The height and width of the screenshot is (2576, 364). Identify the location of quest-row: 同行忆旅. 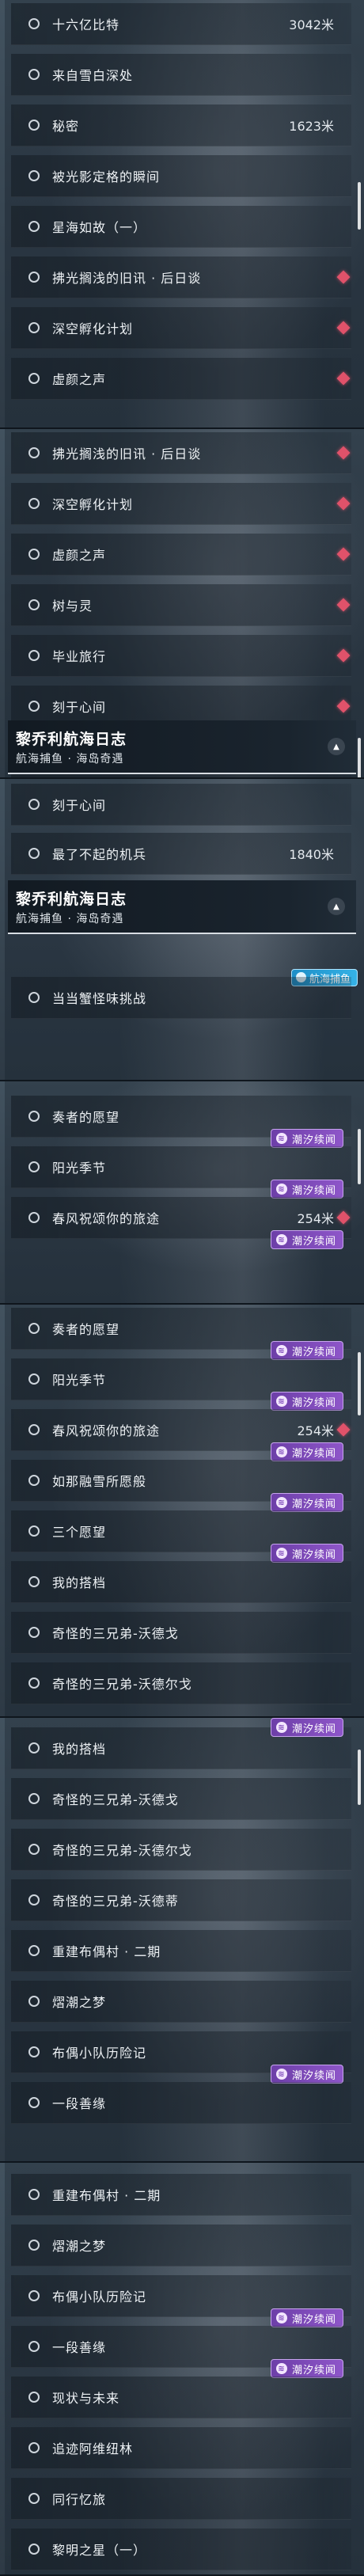
(181, 2499).